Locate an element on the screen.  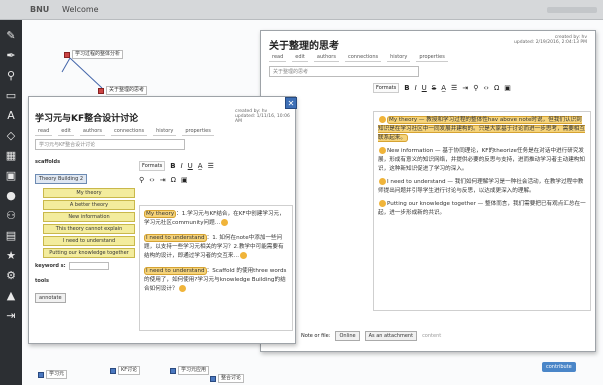
scaffold-select: Theory Building 2 is located at coordinates (61, 179).